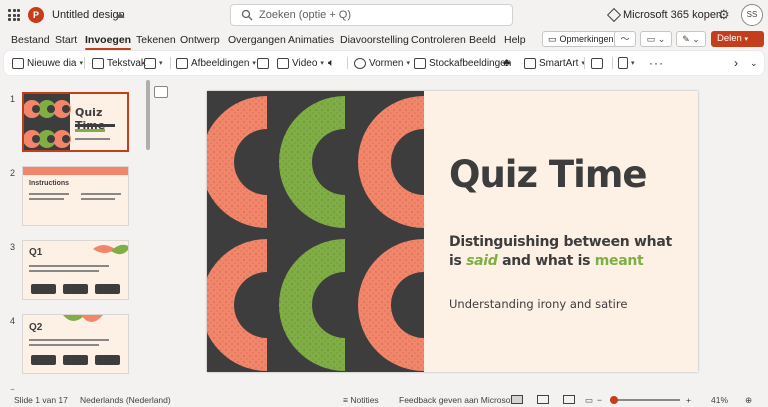 This screenshot has width=768, height=407. What do you see at coordinates (543, 399) in the screenshot?
I see `slide-sorter-icon` at bounding box center [543, 399].